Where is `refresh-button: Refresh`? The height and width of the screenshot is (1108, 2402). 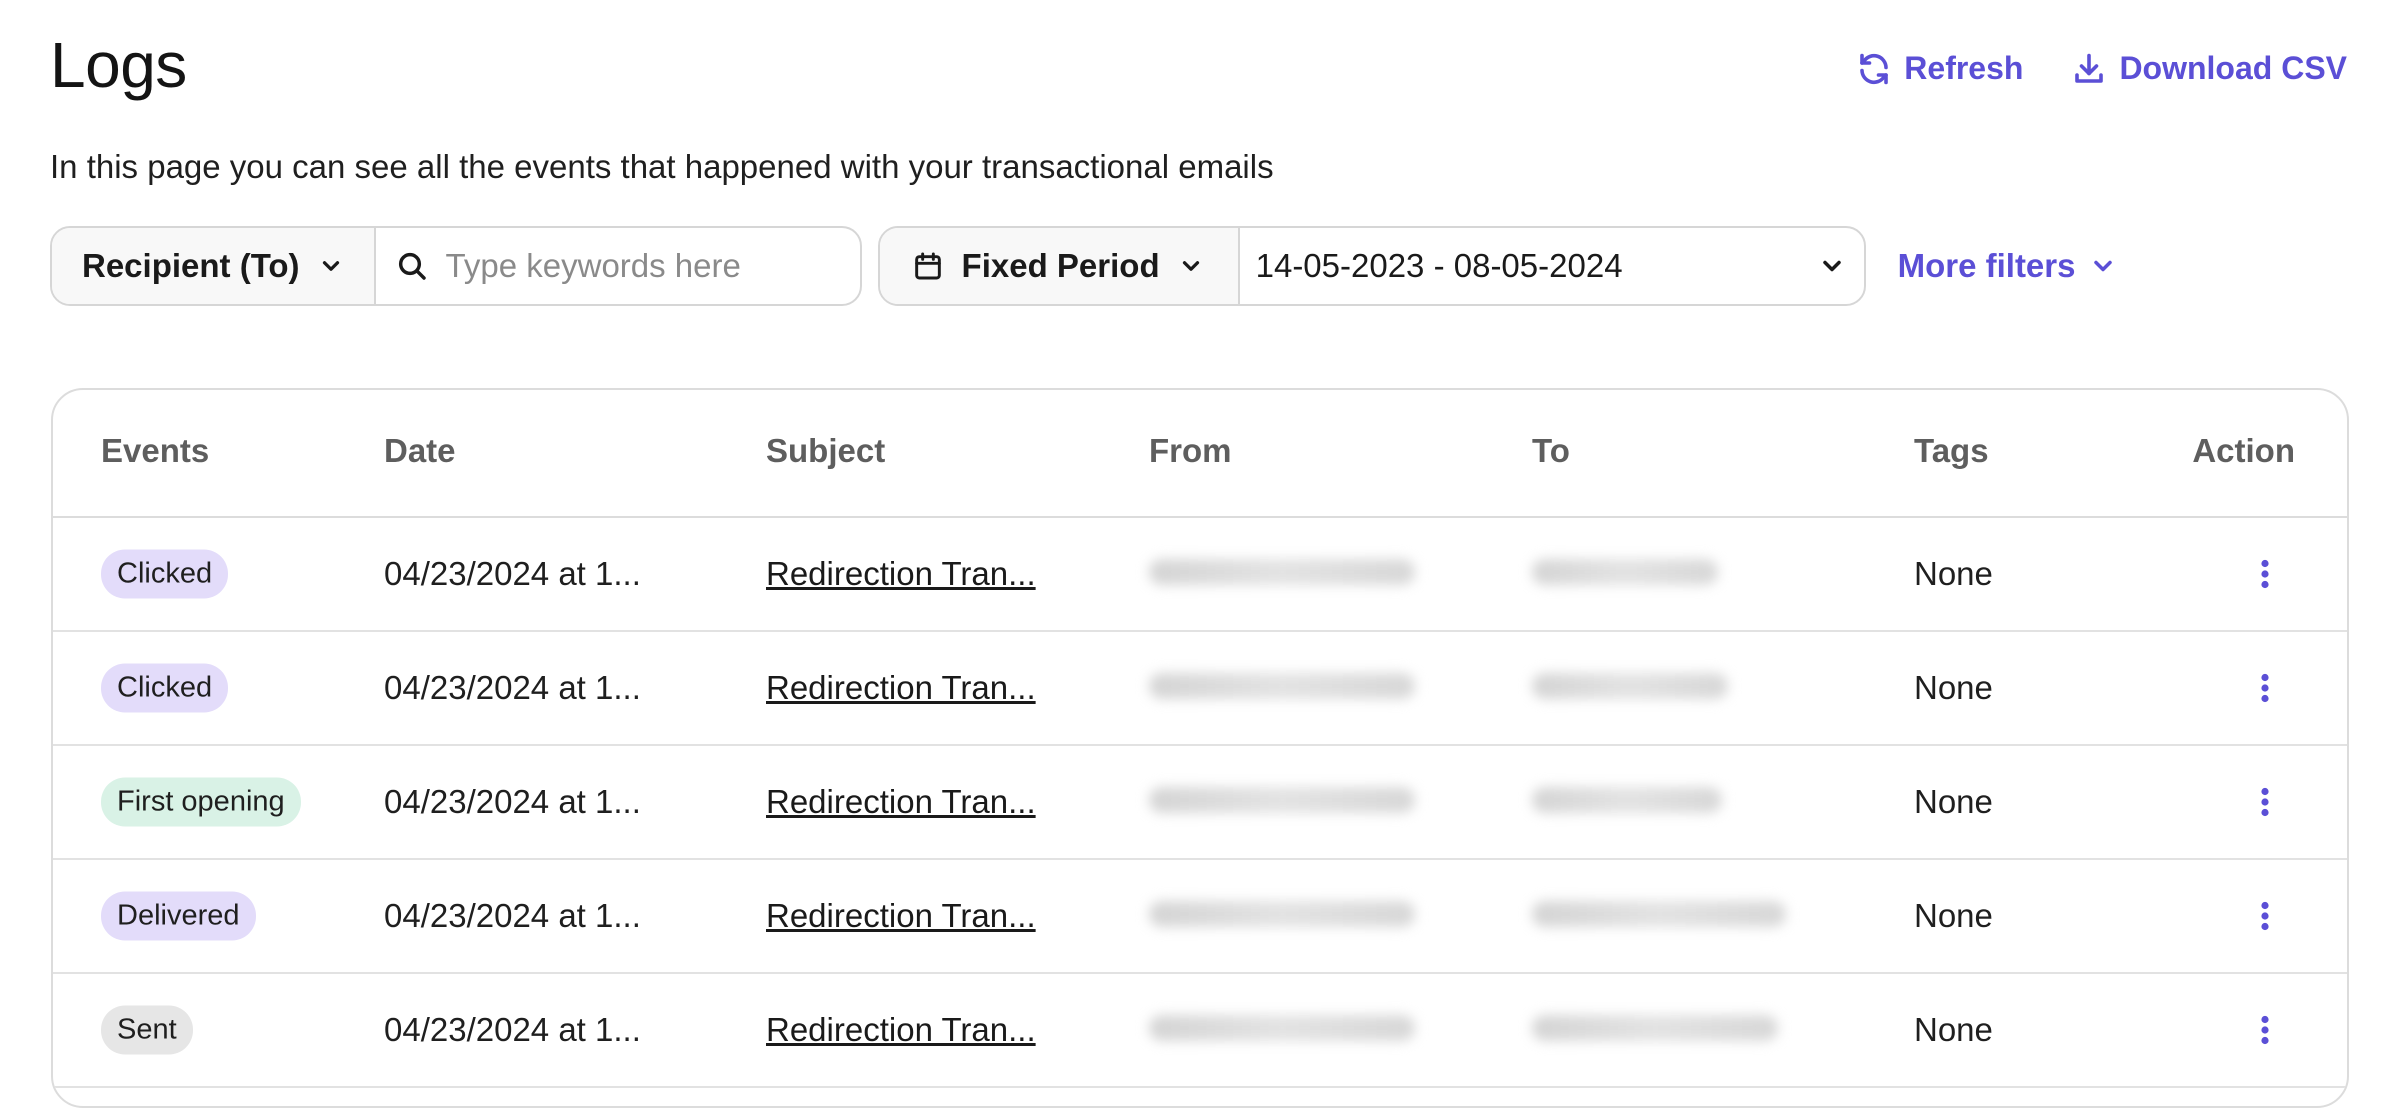 refresh-button: Refresh is located at coordinates (1939, 68).